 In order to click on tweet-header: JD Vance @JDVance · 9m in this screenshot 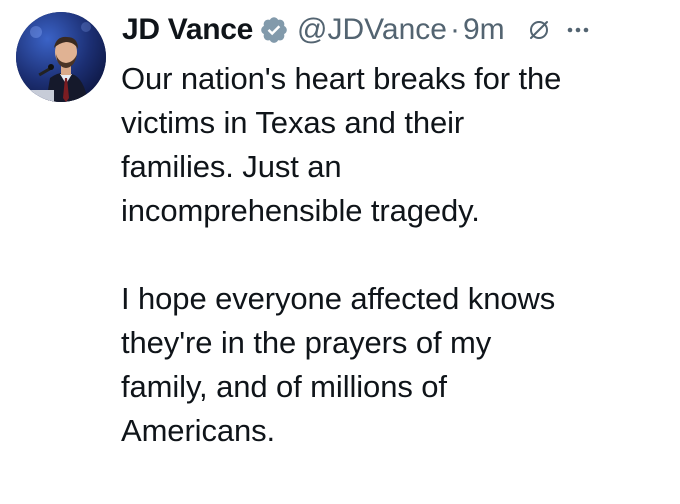, I will do `click(356, 30)`.